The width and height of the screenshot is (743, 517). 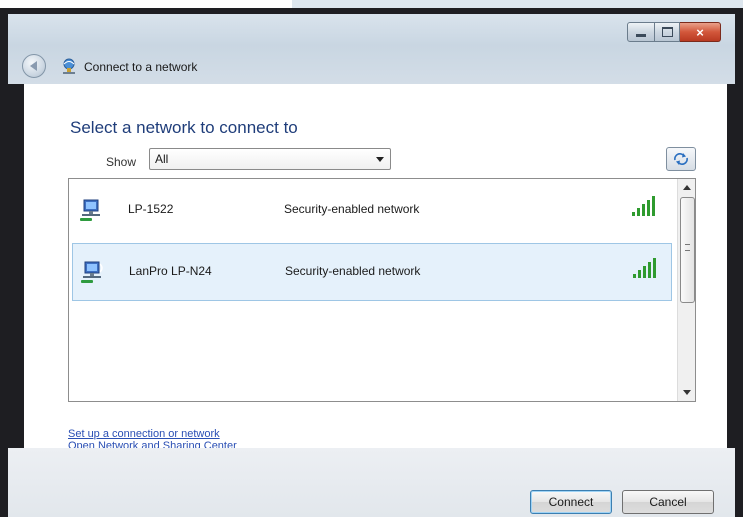 What do you see at coordinates (371, 482) in the screenshot?
I see `dialog-footer: Connect Cancel` at bounding box center [371, 482].